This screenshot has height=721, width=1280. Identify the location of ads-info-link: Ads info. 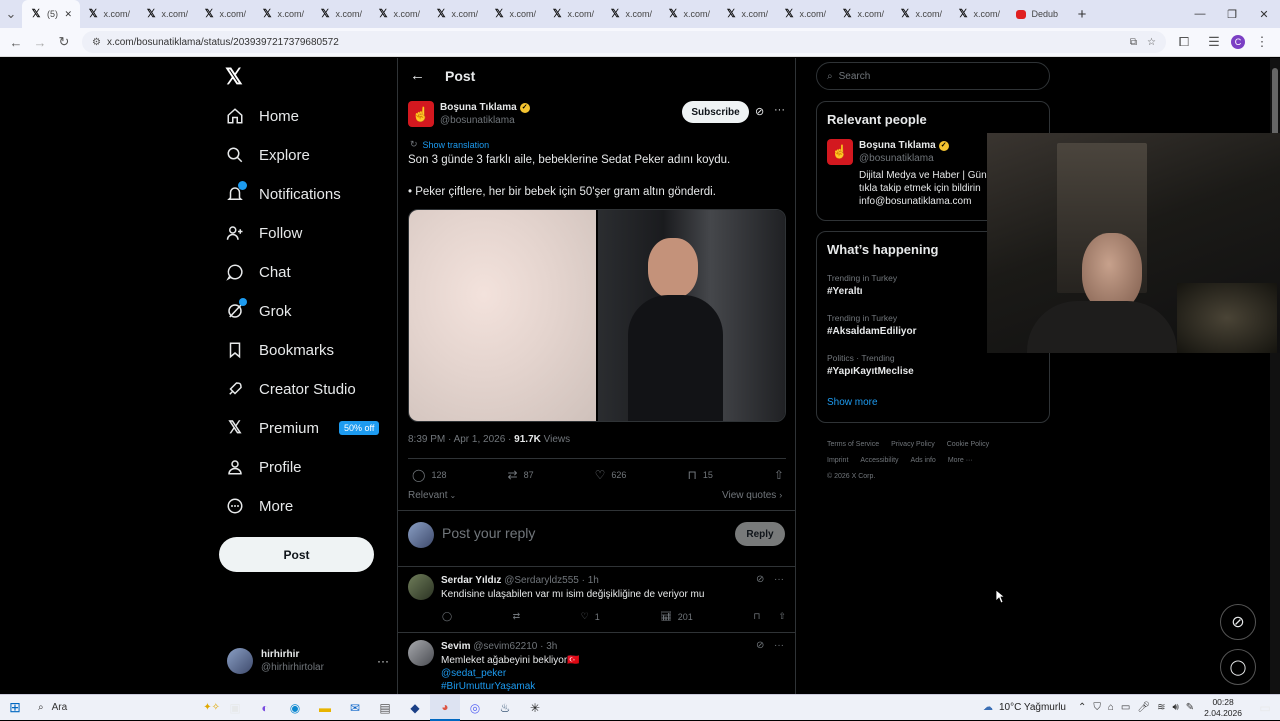
(923, 461).